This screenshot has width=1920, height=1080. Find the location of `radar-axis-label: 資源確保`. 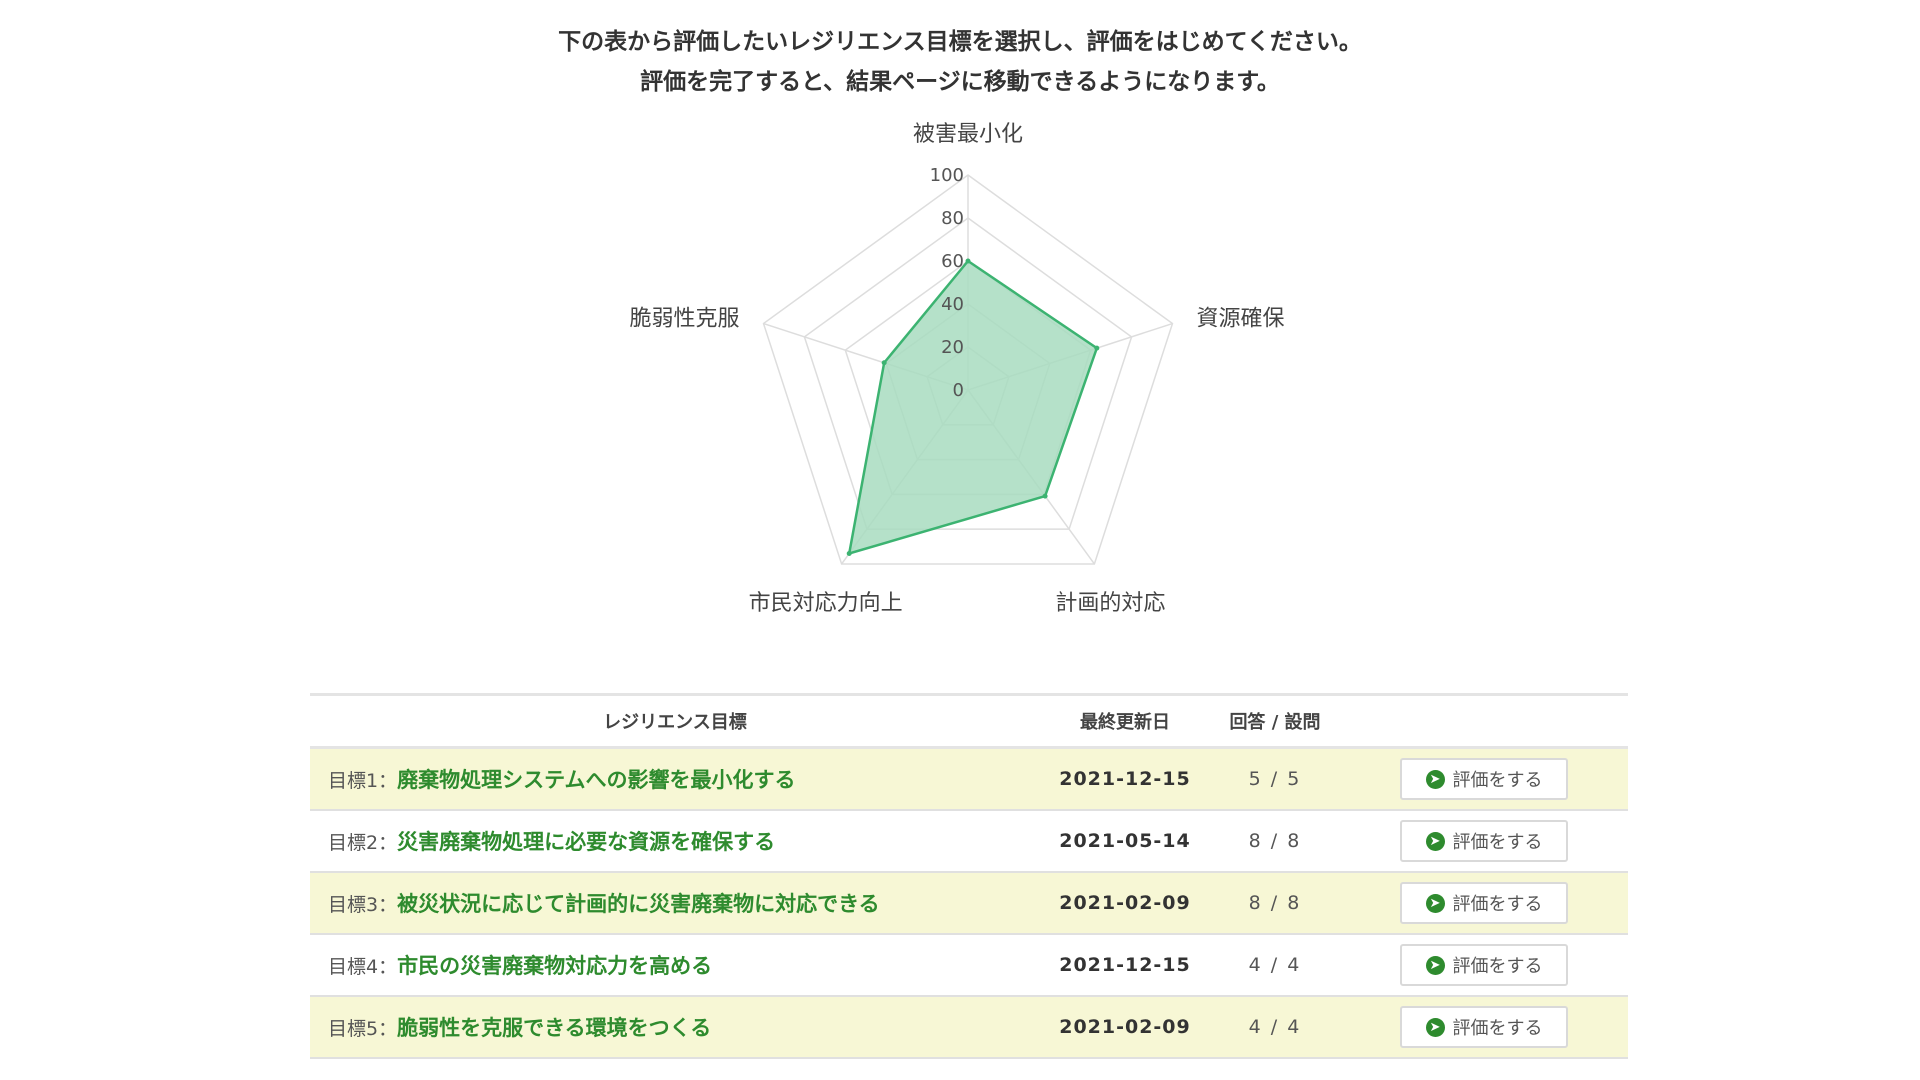

radar-axis-label: 資源確保 is located at coordinates (1240, 319).